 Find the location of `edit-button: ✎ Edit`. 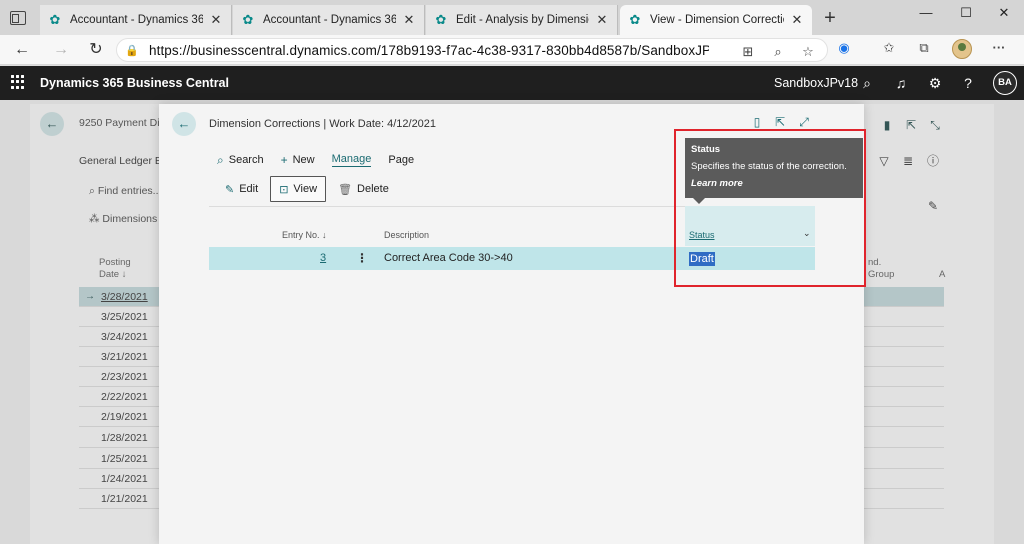

edit-button: ✎ Edit is located at coordinates (241, 189).